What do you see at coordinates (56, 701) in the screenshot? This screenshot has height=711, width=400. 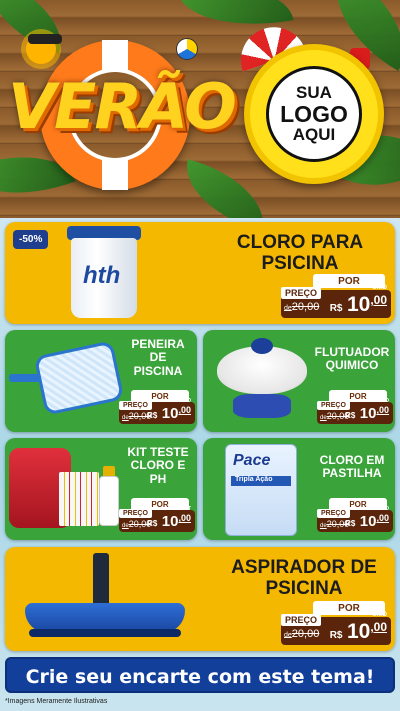 I see `footnote: *Imagens Meramente Ilustrativas` at bounding box center [56, 701].